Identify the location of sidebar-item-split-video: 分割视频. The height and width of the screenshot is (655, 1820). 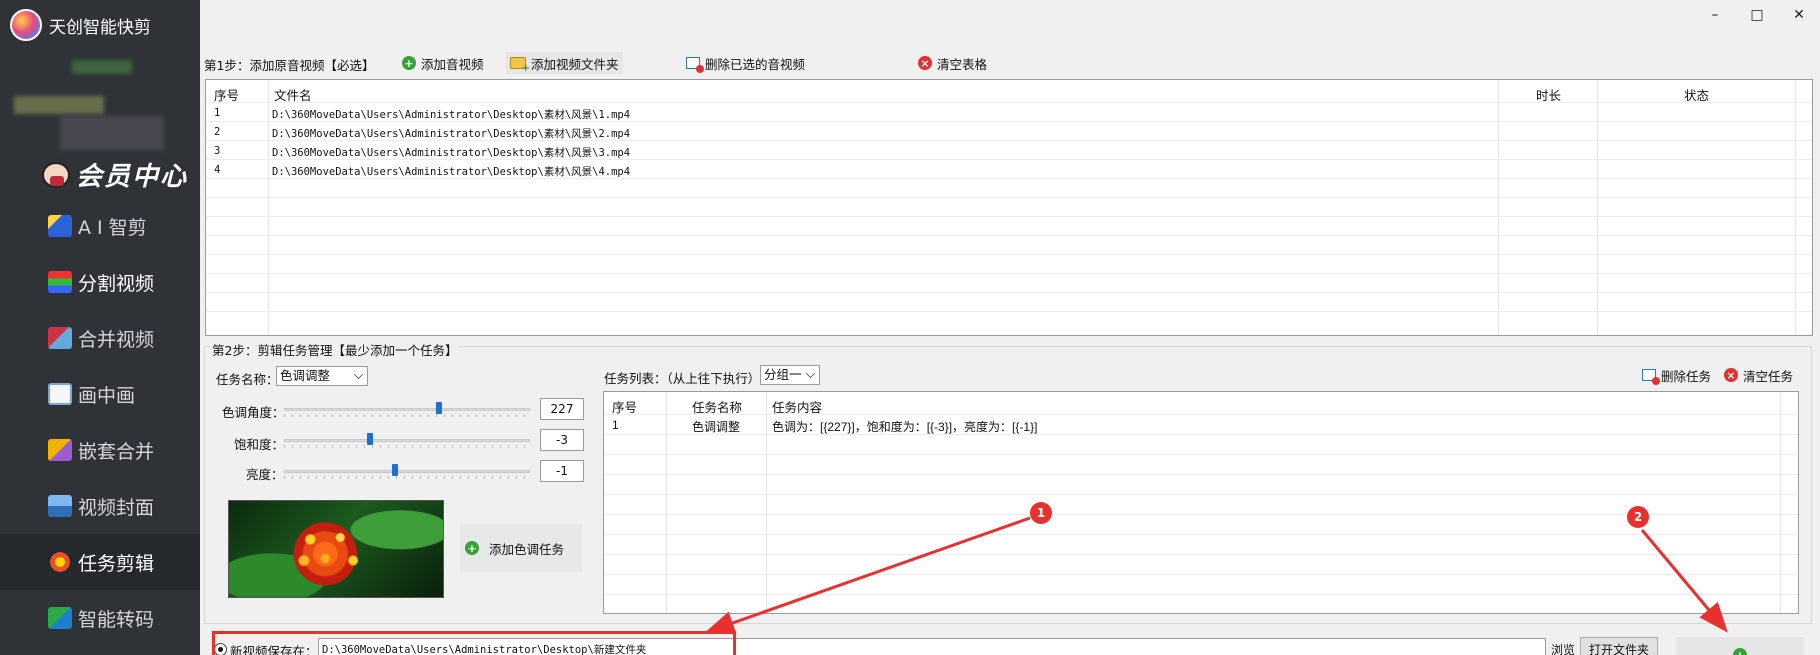
(100, 282).